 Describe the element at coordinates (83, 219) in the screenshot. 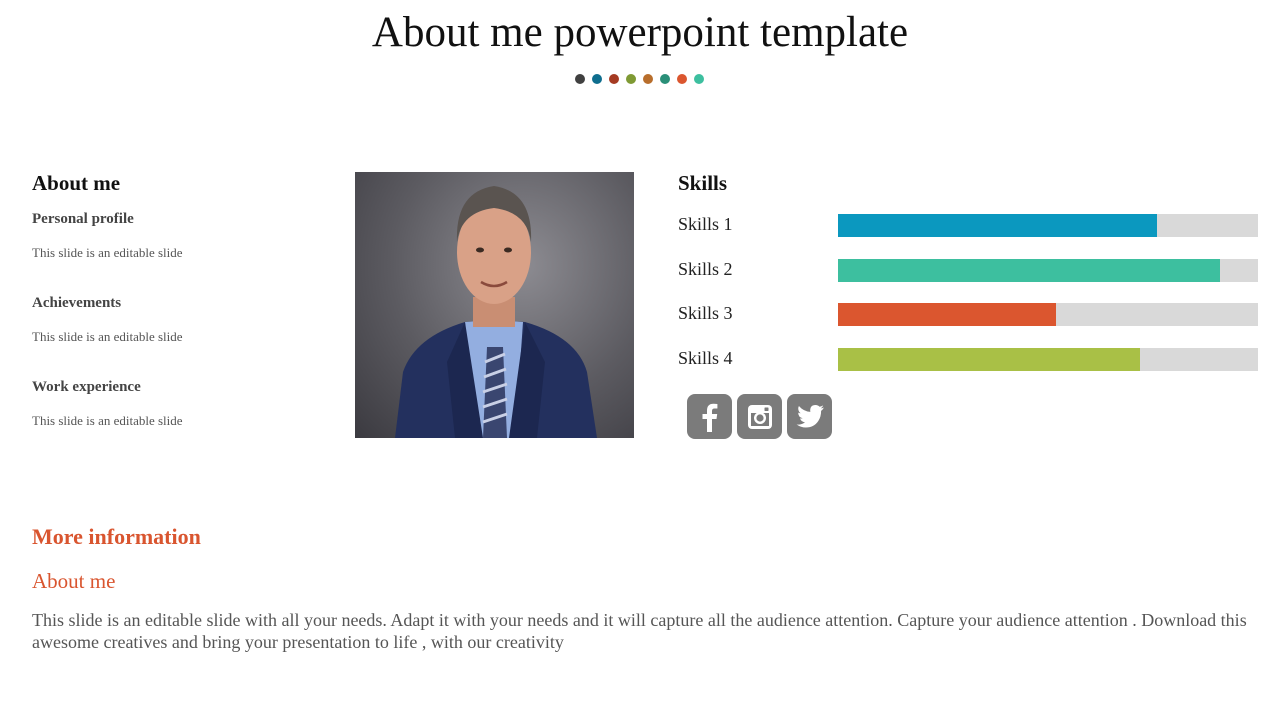

I see `section-title-personal-profile: Personal profile` at that location.